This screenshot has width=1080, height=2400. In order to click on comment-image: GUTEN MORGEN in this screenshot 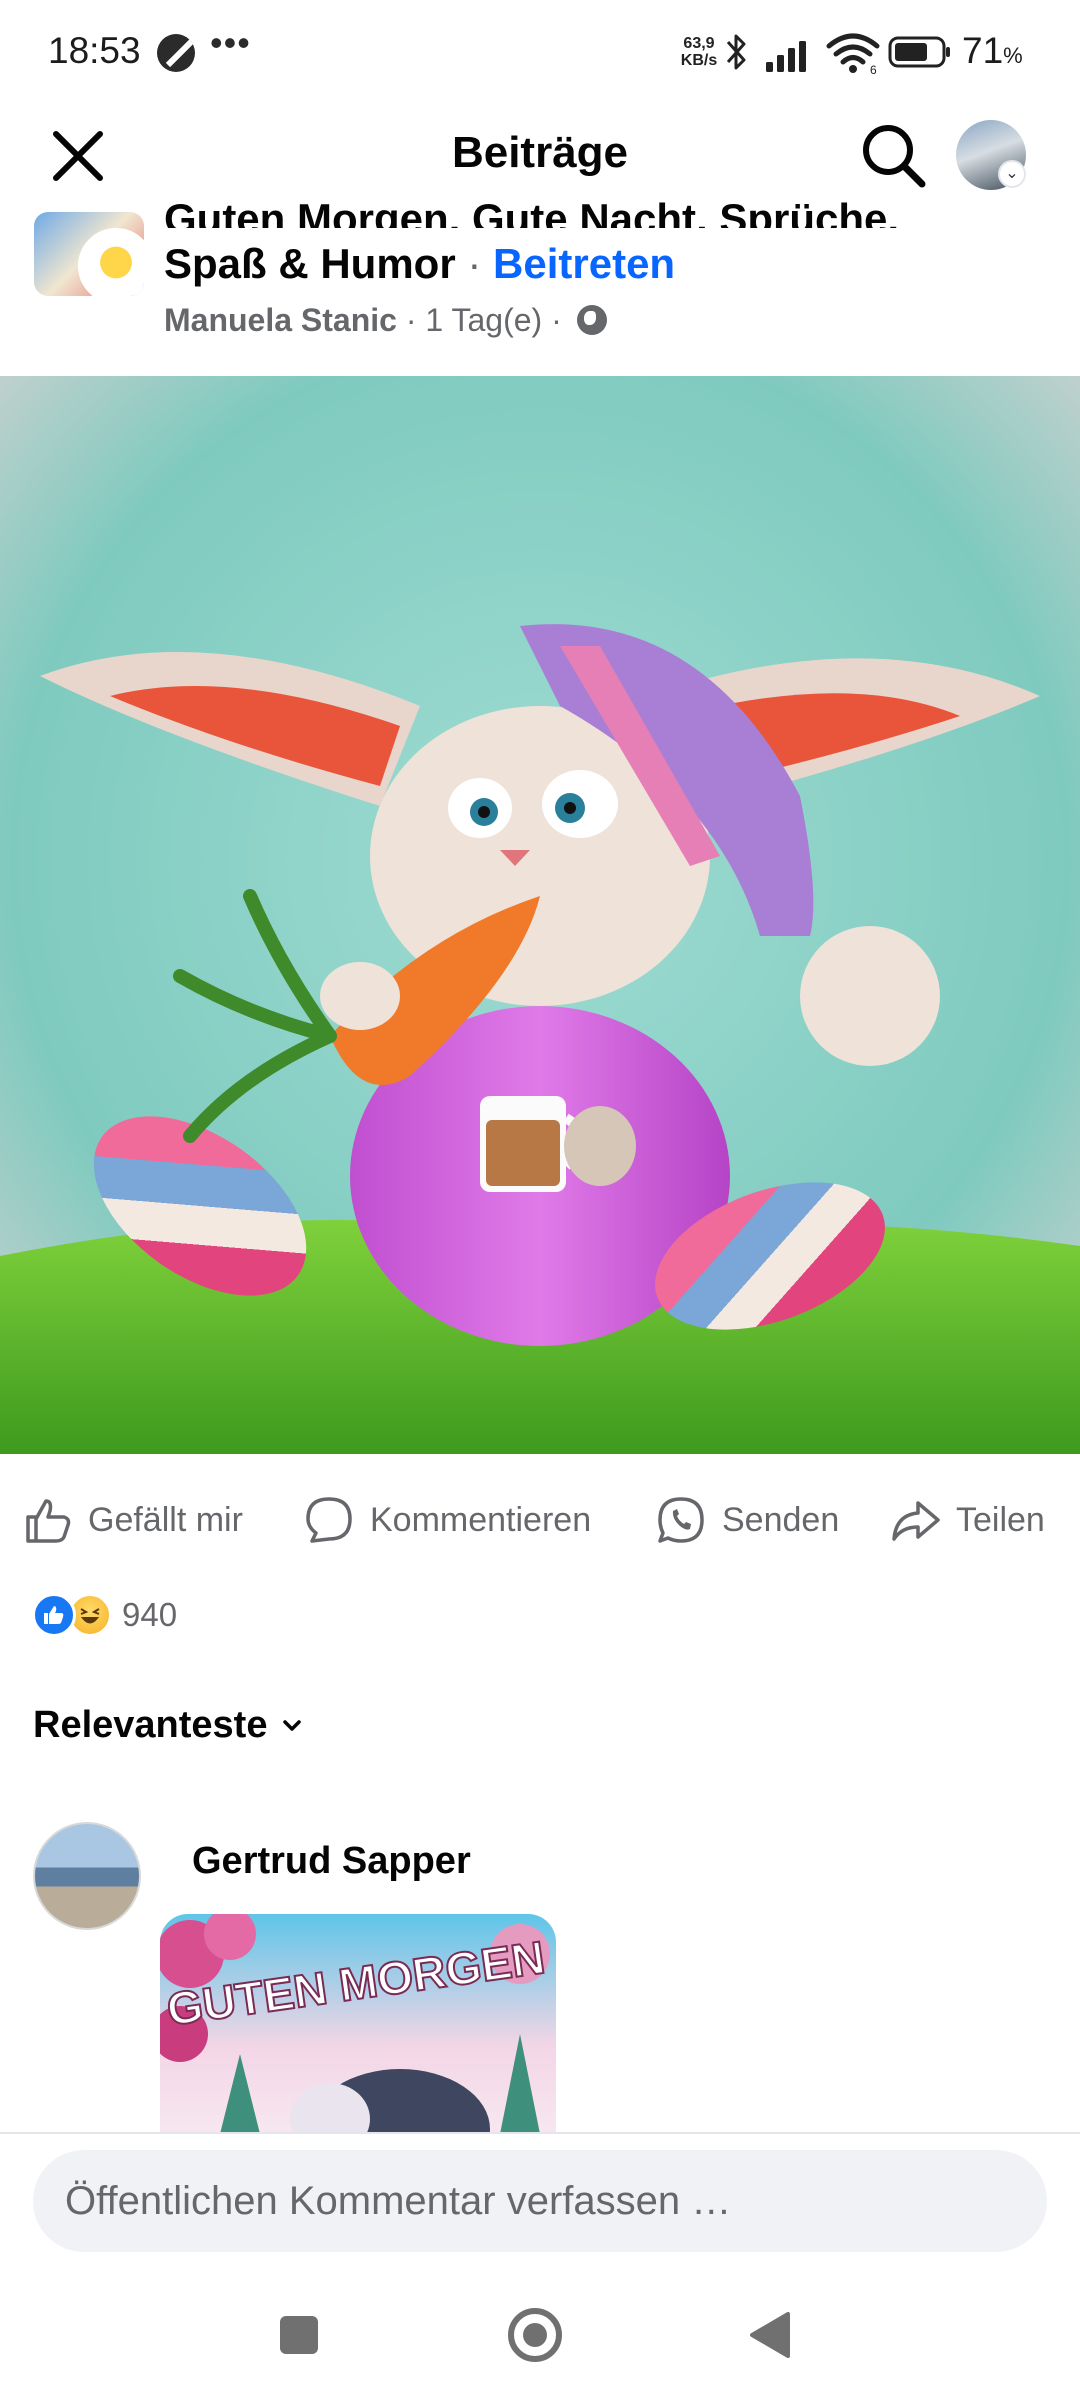, I will do `click(358, 2024)`.